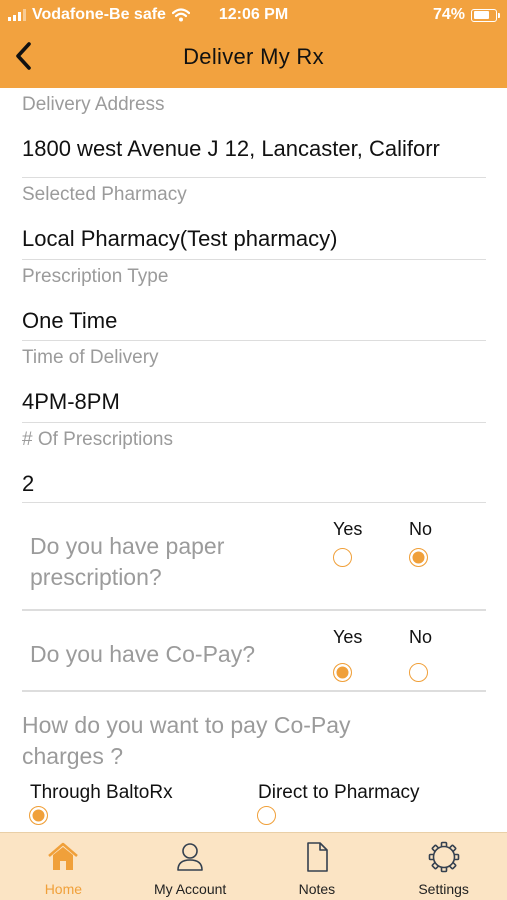 The image size is (507, 900). I want to click on tab-my-account: My Account, so click(190, 866).